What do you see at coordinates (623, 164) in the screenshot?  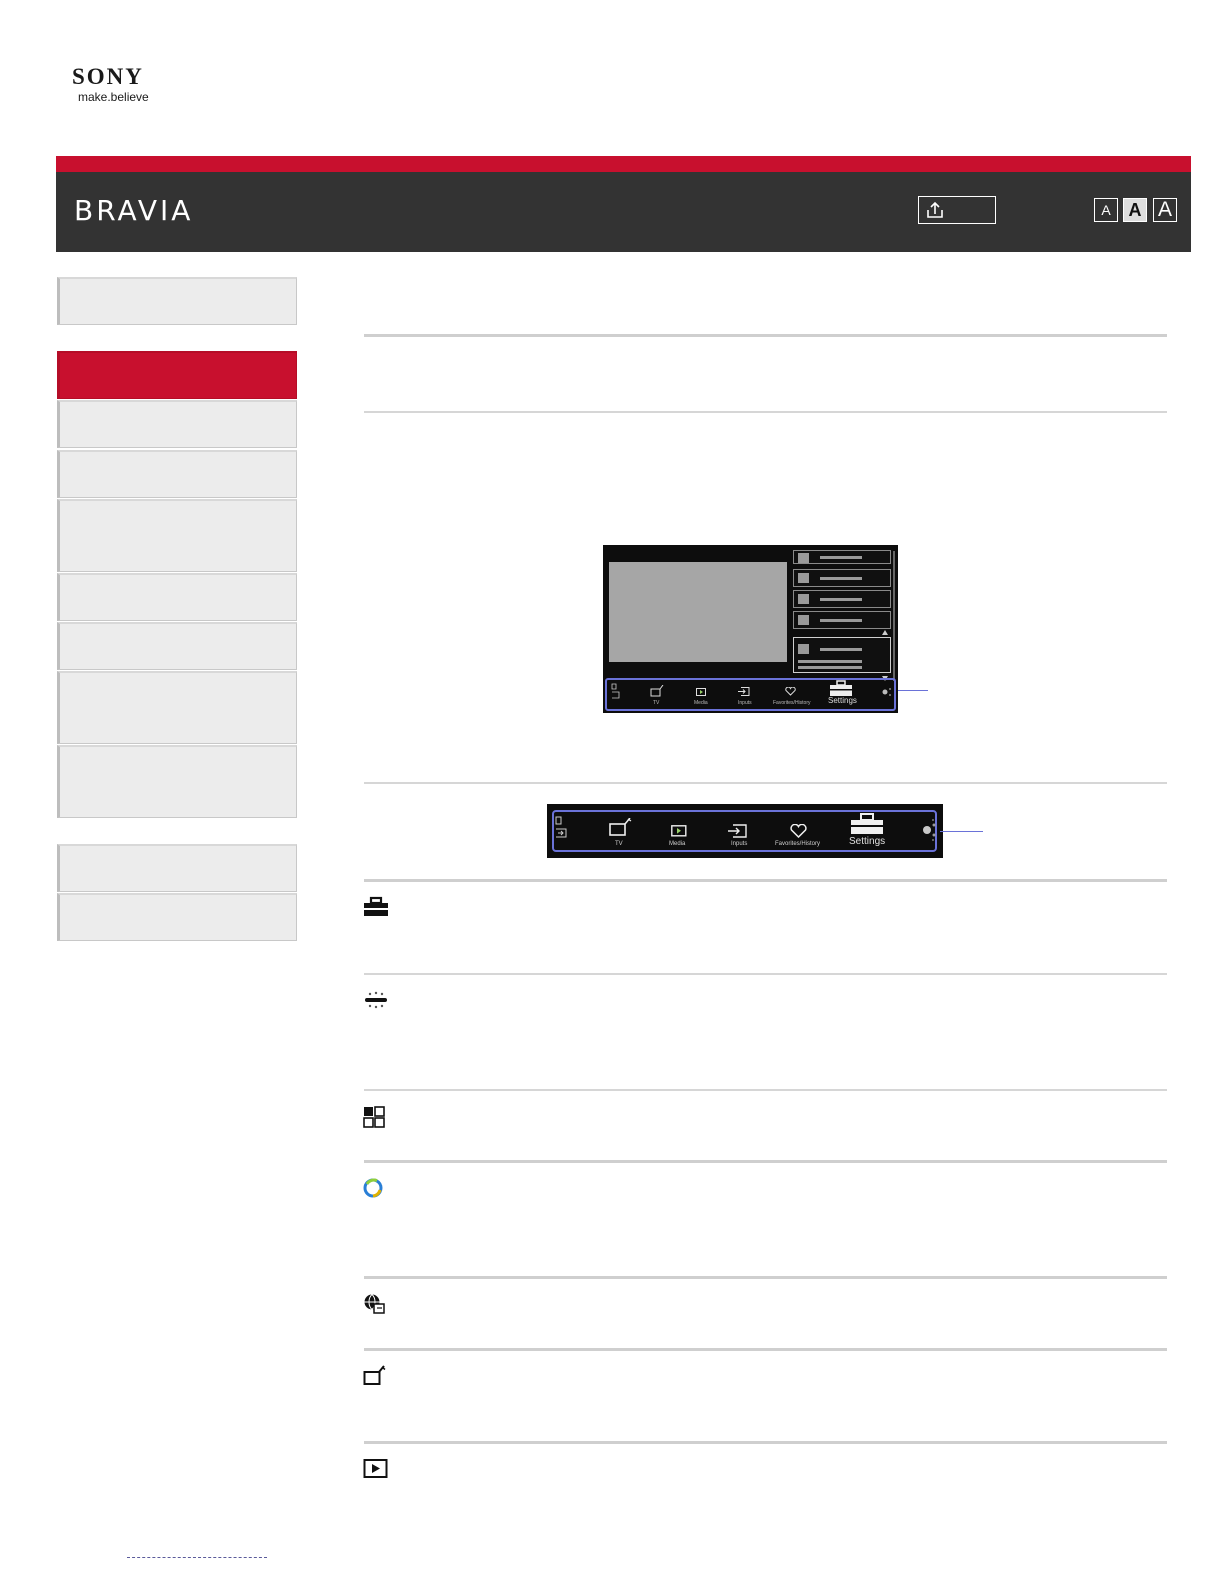 I see `header-accent-band` at bounding box center [623, 164].